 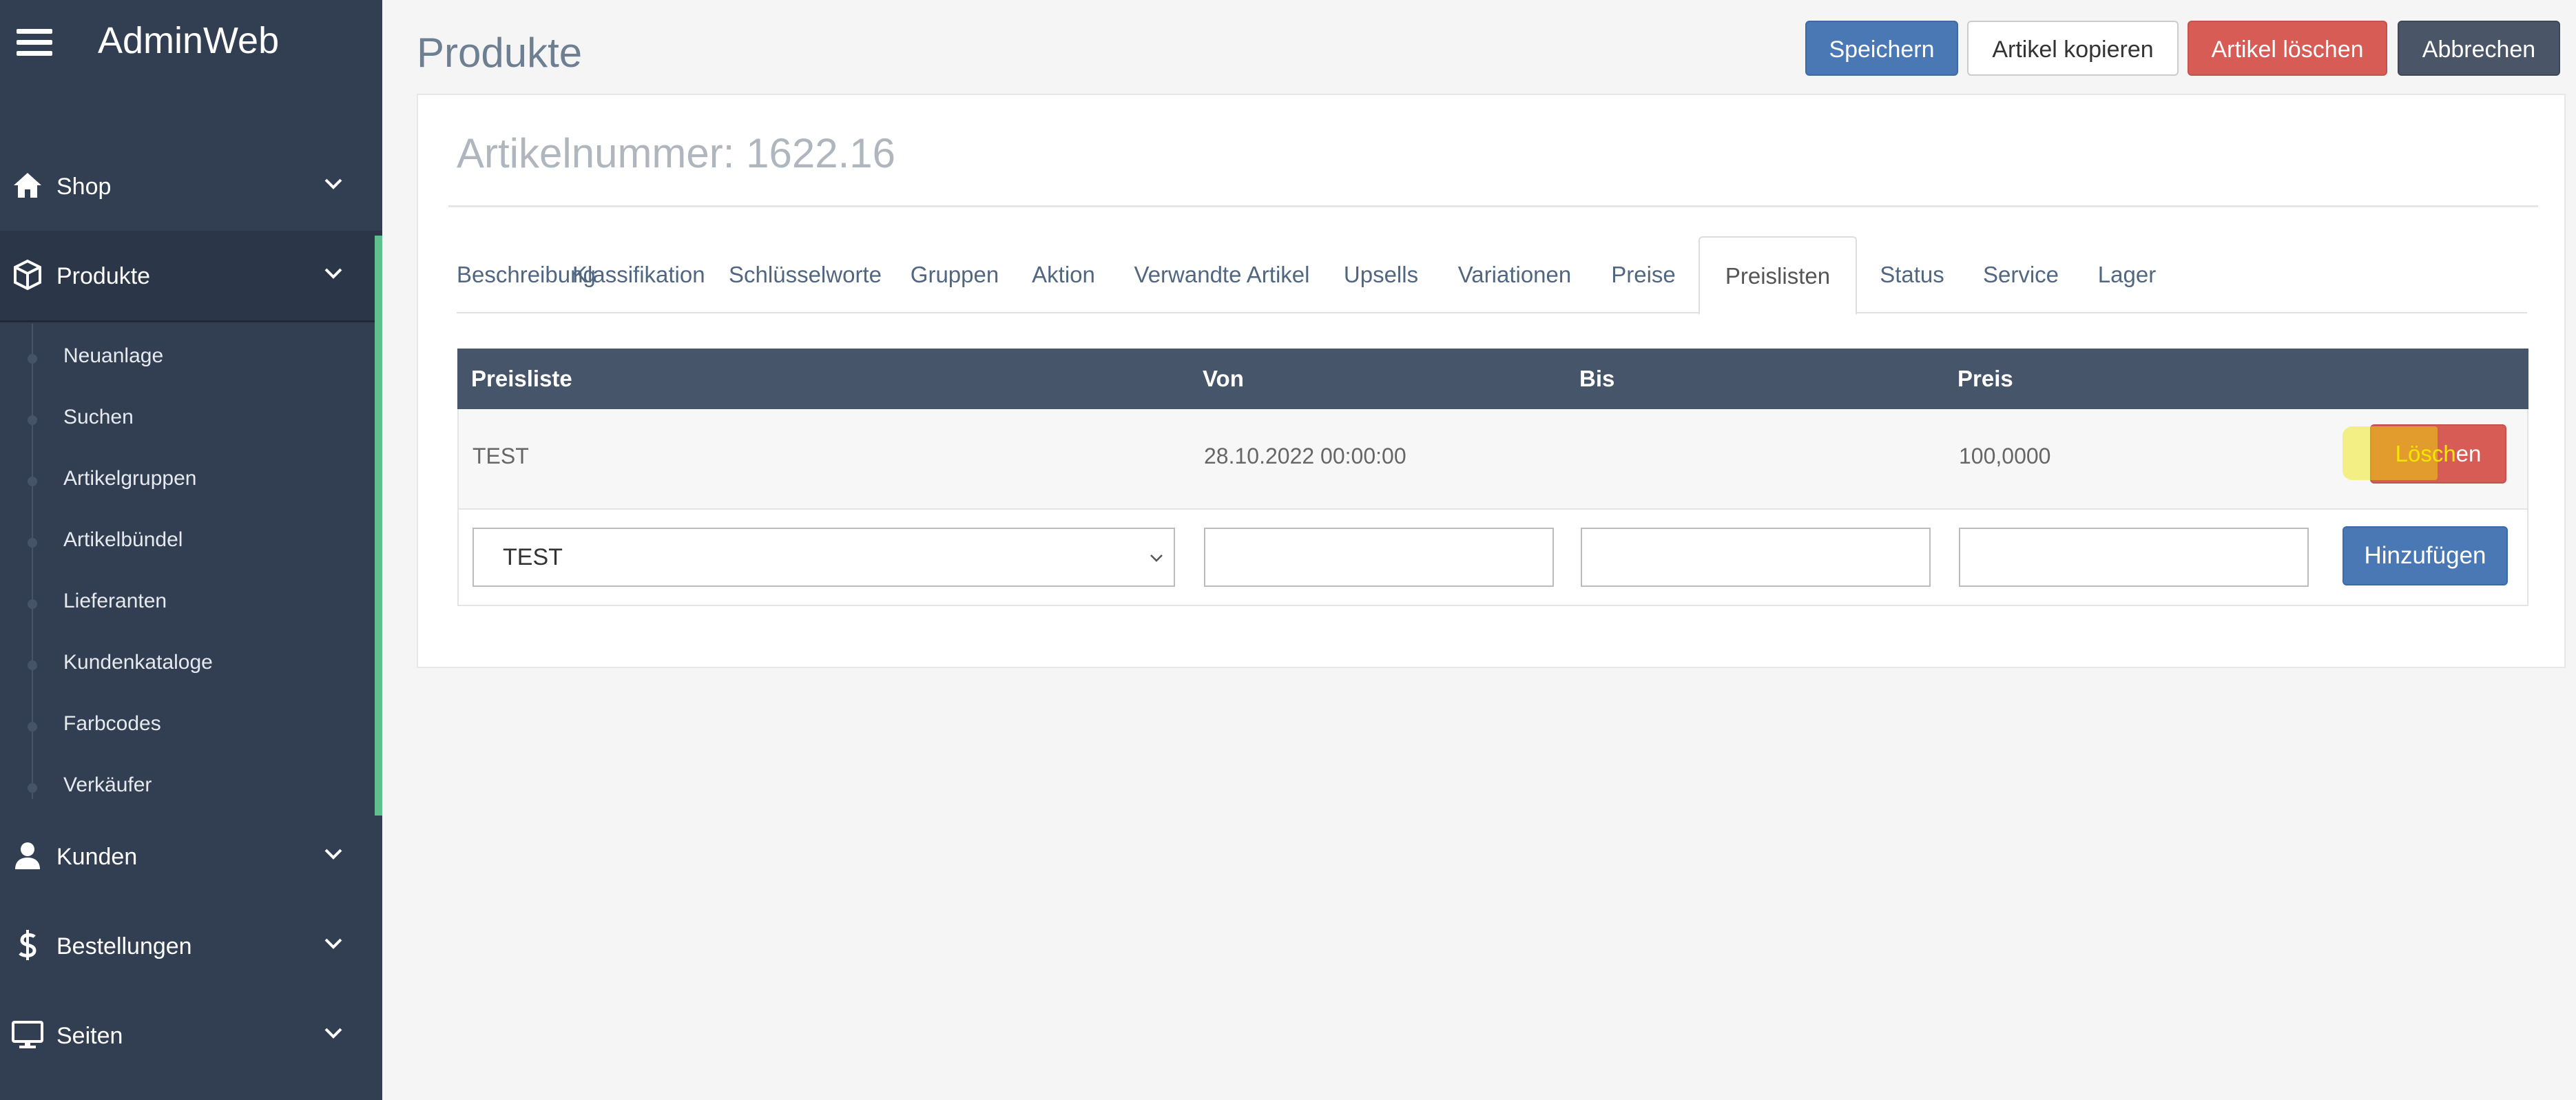 What do you see at coordinates (113, 355) in the screenshot?
I see `subnav-item-label: Neuanlage` at bounding box center [113, 355].